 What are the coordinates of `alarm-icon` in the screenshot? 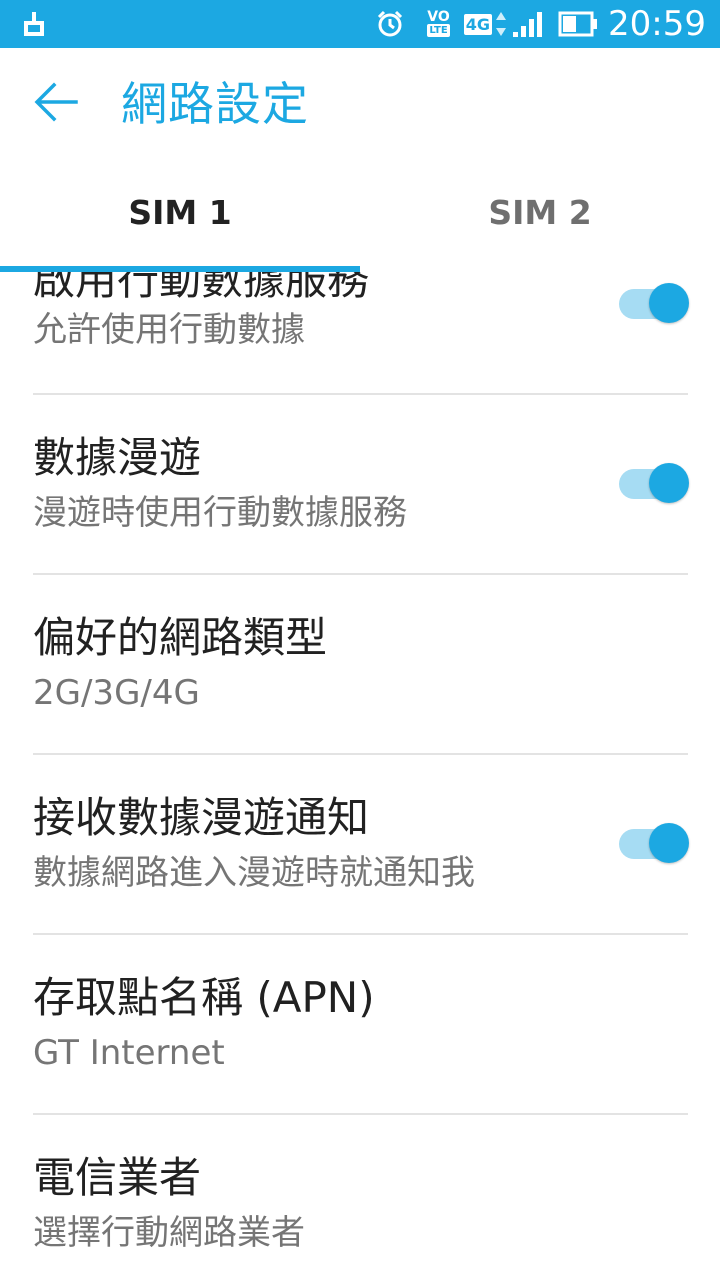 It's located at (390, 24).